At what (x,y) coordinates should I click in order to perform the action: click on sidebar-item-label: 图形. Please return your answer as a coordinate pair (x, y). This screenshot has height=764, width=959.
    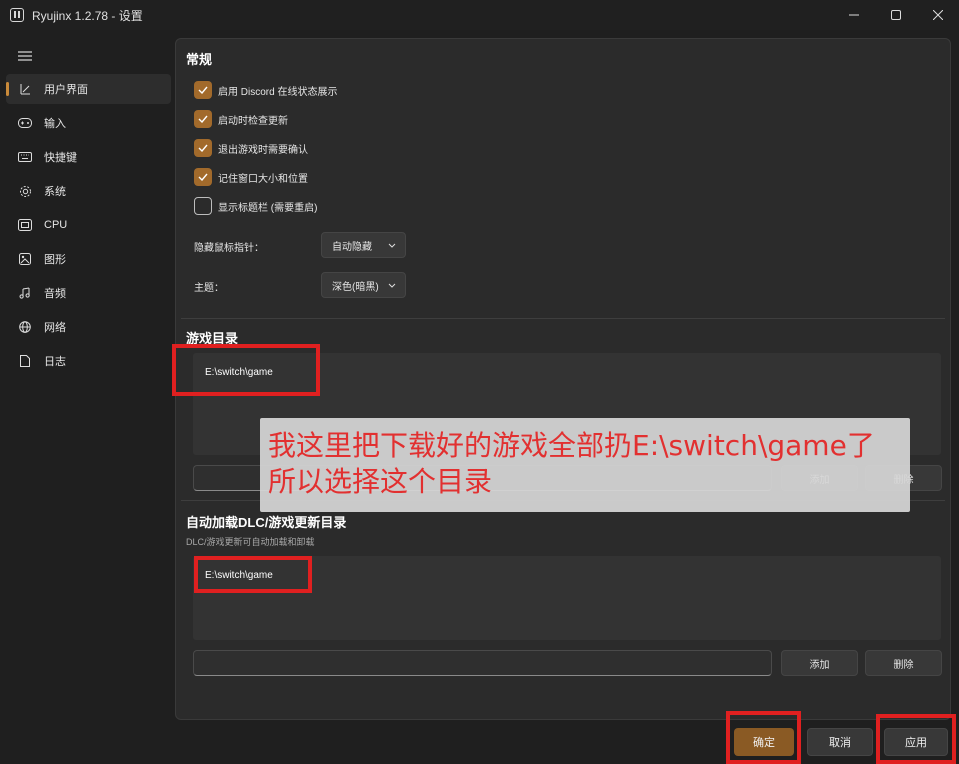
    Looking at the image, I should click on (55, 260).